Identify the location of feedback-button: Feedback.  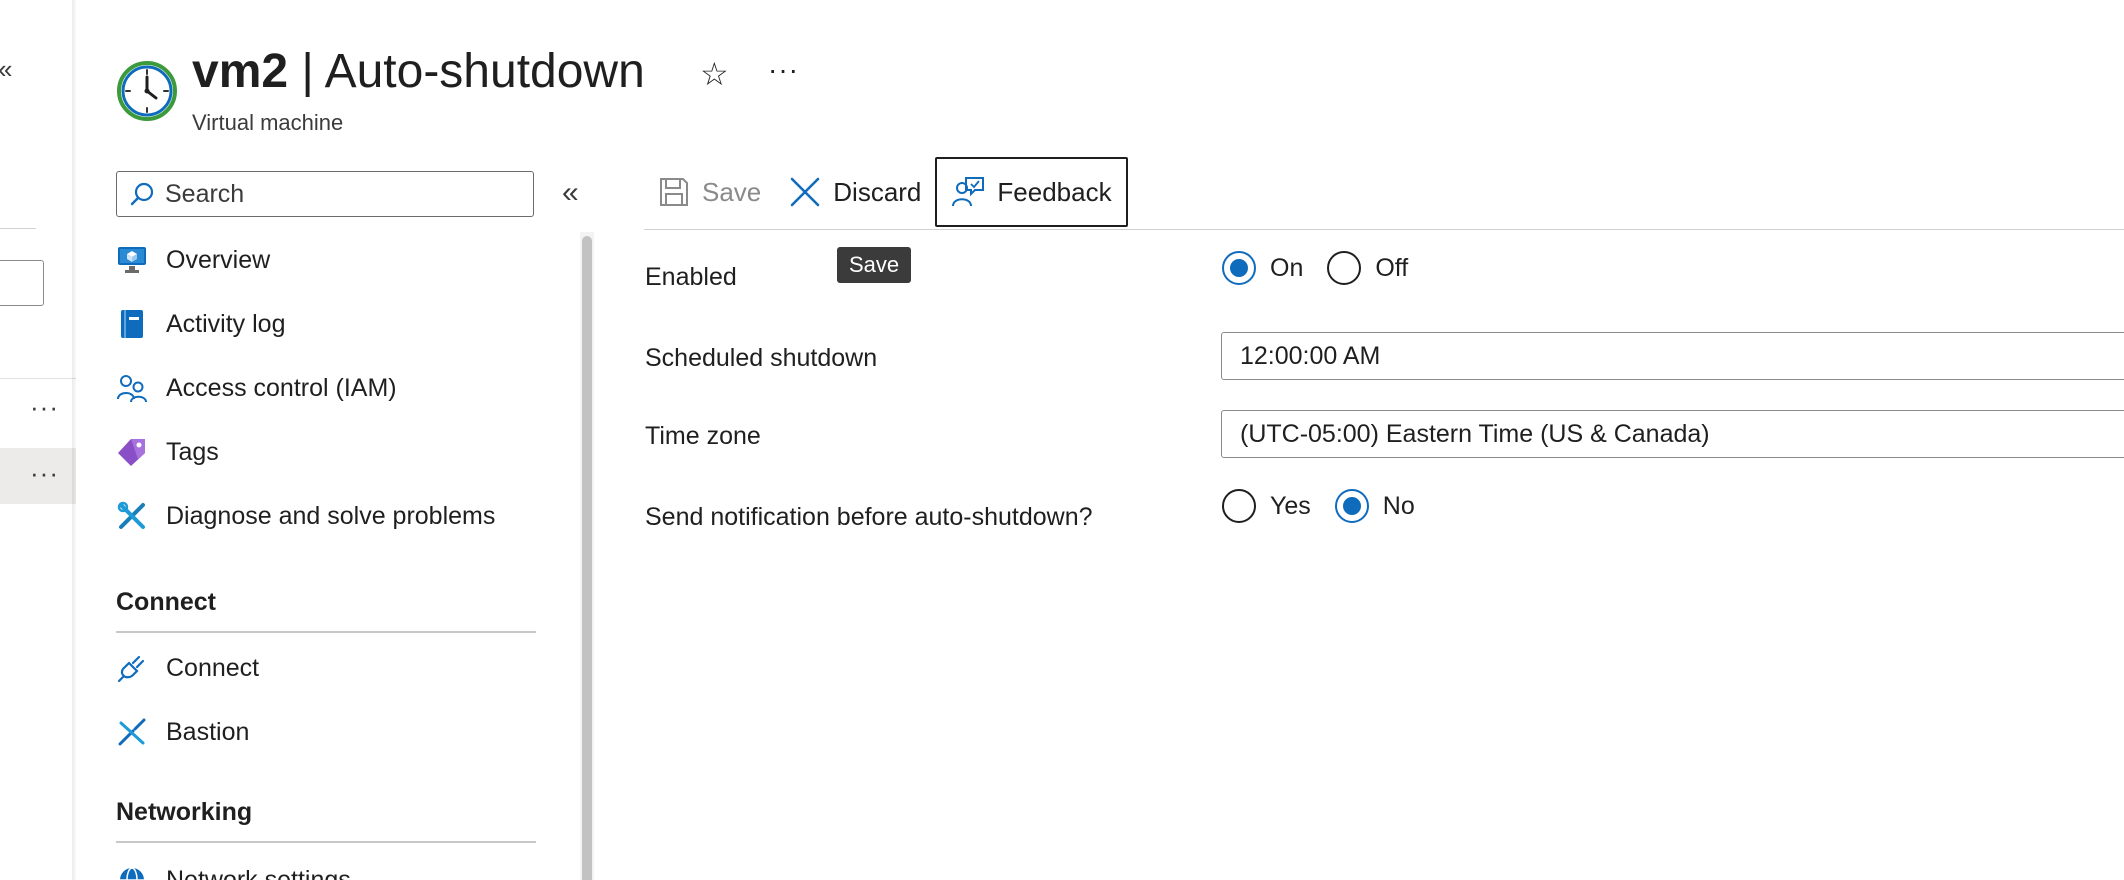
(1031, 192).